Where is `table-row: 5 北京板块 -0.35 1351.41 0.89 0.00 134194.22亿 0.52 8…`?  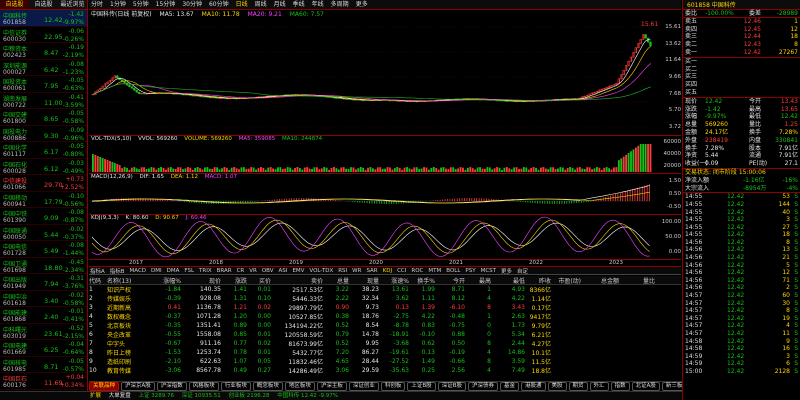
table-row: 5 北京板块 -0.35 1351.41 0.89 0.00 134194.22亿 0.52 8… is located at coordinates (385, 325).